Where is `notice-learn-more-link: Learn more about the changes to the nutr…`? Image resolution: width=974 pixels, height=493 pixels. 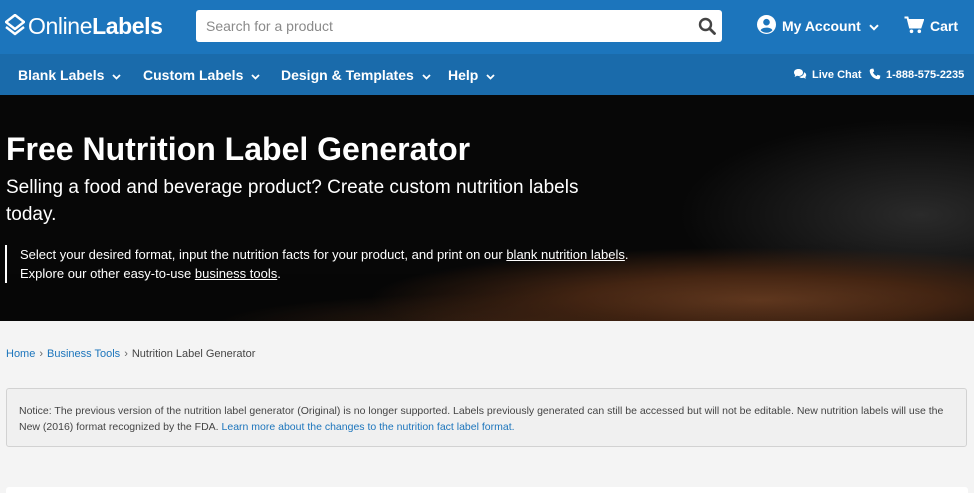 notice-learn-more-link: Learn more about the changes to the nutr… is located at coordinates (368, 427).